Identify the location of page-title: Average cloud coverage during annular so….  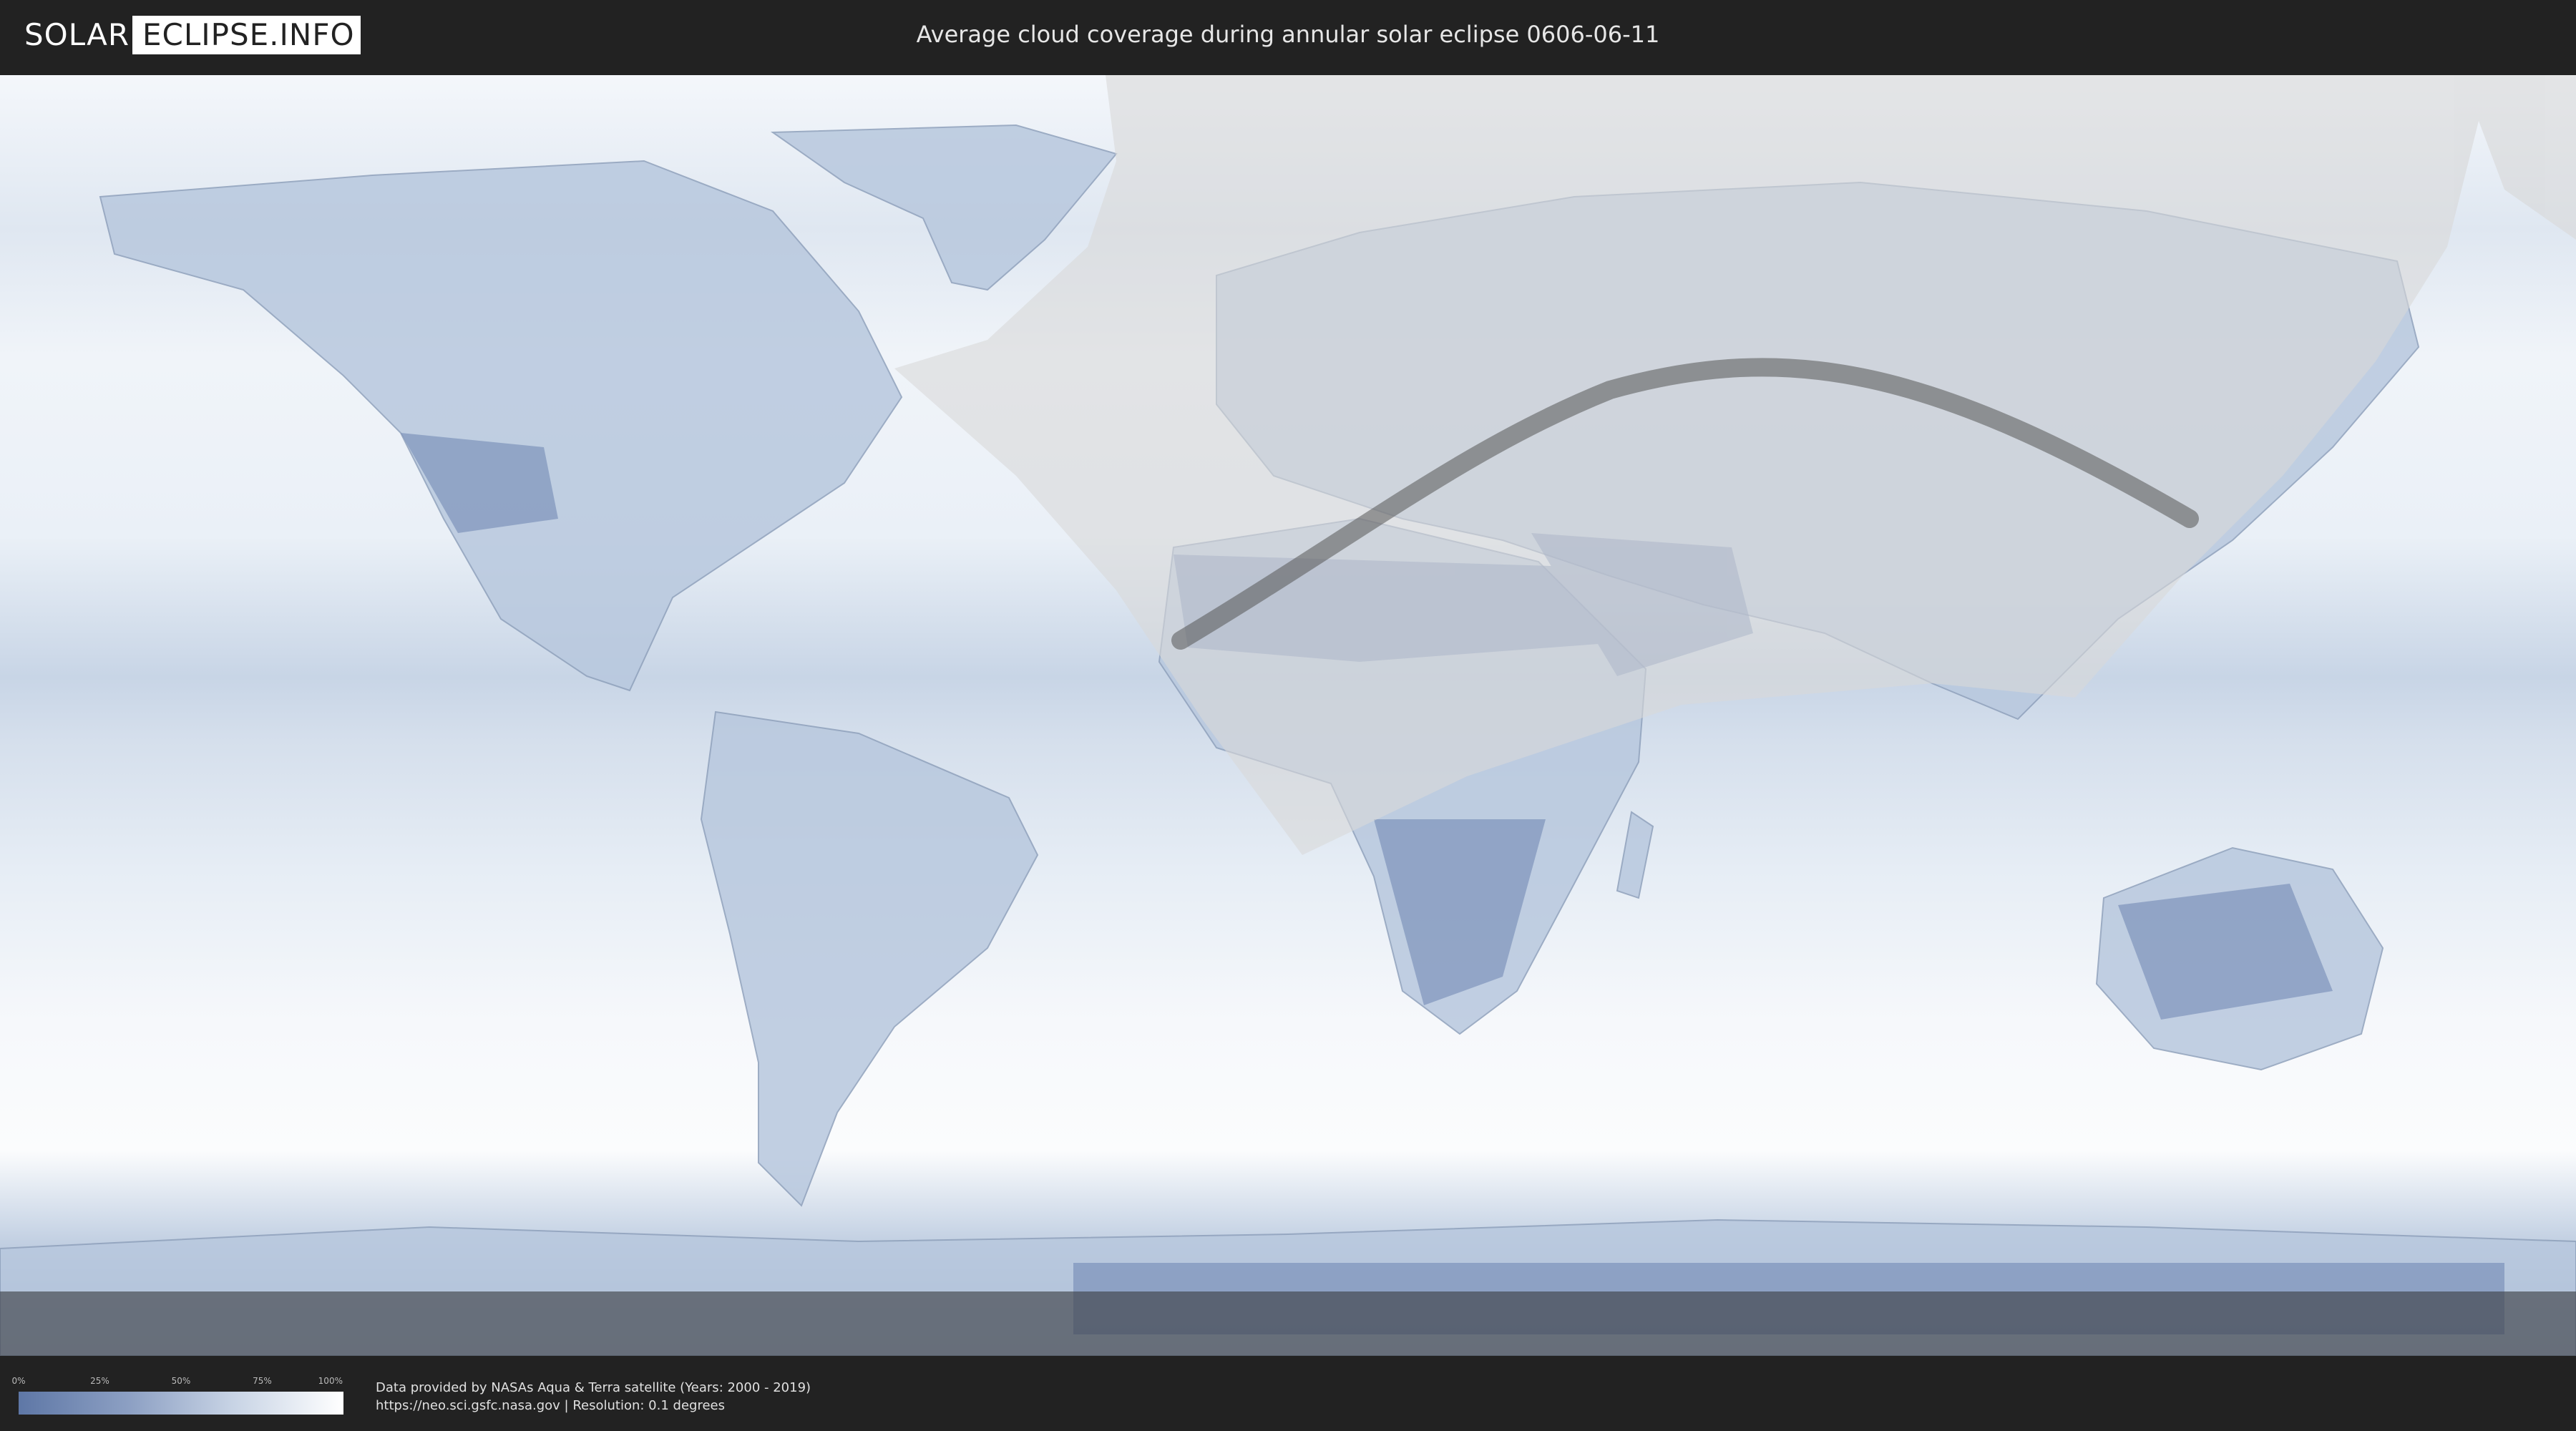
(1288, 34).